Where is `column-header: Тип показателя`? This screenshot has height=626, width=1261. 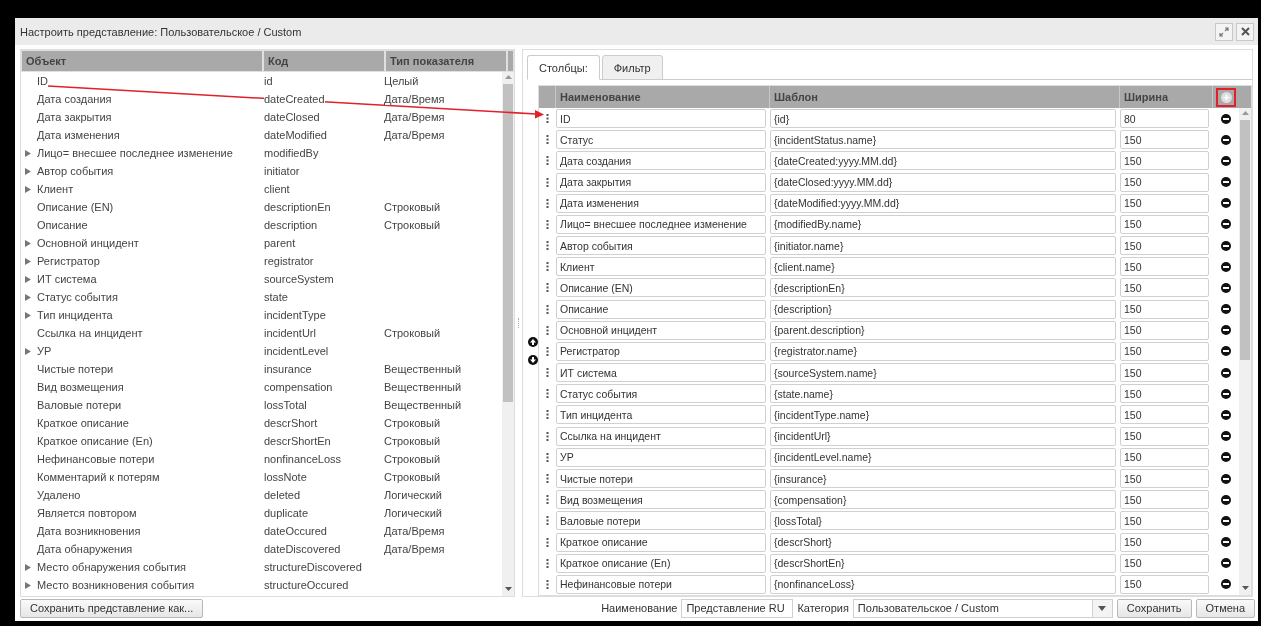
column-header: Тип показателя is located at coordinates (446, 61).